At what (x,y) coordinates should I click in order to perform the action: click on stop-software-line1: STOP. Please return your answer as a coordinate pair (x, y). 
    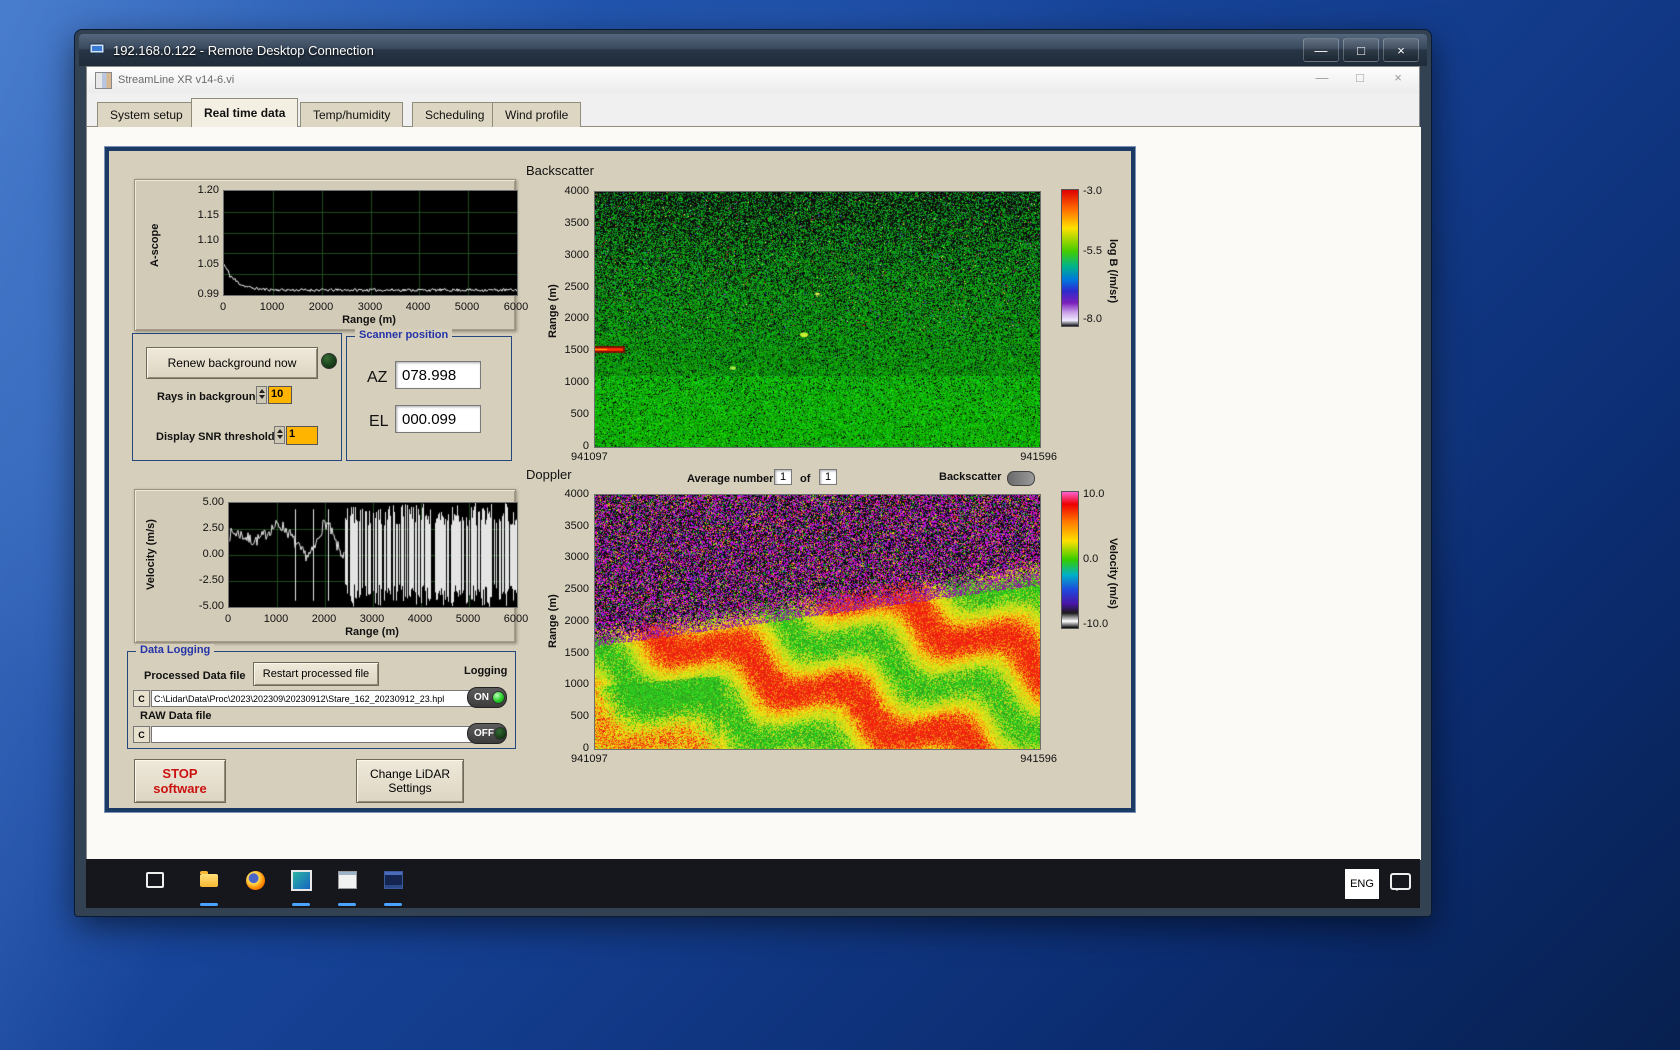
    Looking at the image, I should click on (180, 773).